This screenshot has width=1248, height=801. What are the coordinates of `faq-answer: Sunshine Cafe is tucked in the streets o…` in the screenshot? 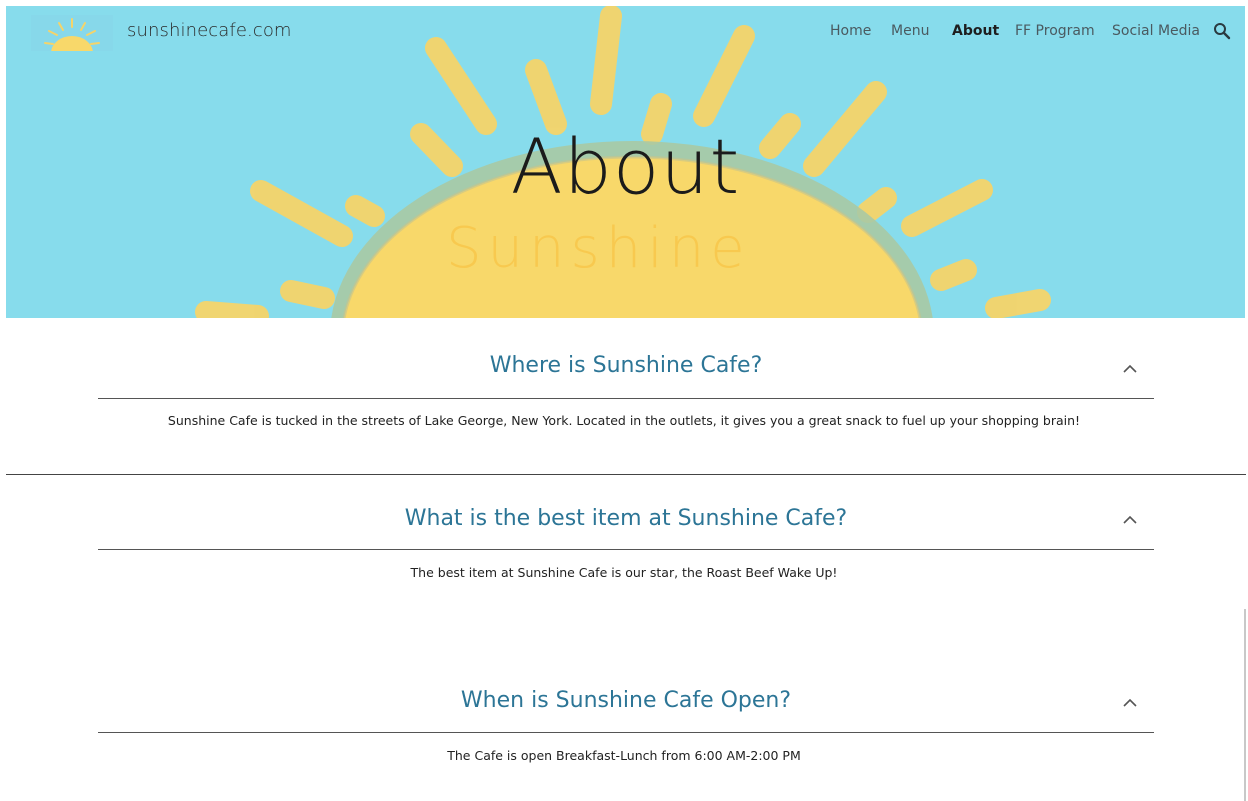 It's located at (624, 420).